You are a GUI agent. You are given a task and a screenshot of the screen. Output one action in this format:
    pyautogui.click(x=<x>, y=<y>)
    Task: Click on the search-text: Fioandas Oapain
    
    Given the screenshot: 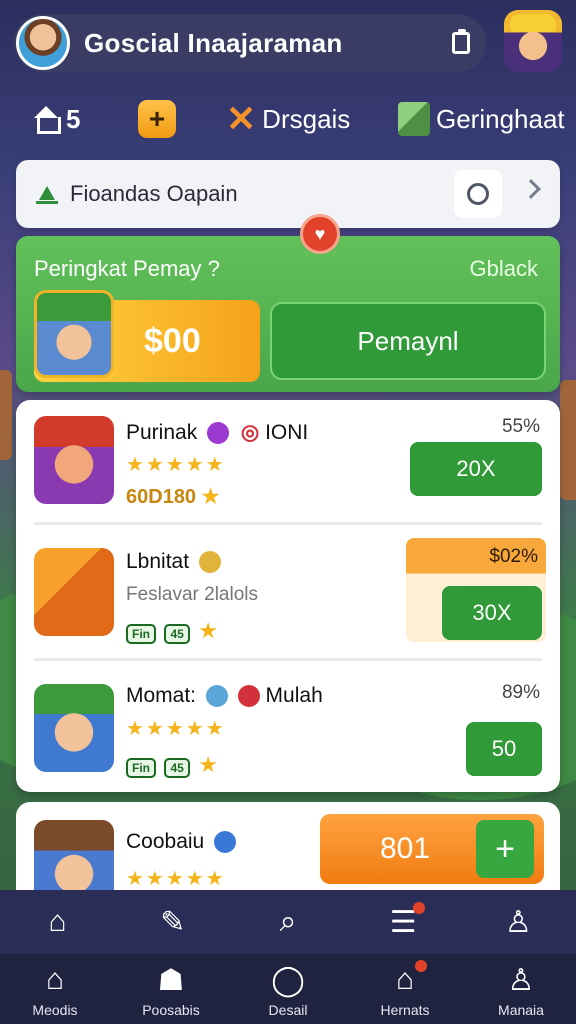 What is the action you would take?
    pyautogui.click(x=154, y=193)
    